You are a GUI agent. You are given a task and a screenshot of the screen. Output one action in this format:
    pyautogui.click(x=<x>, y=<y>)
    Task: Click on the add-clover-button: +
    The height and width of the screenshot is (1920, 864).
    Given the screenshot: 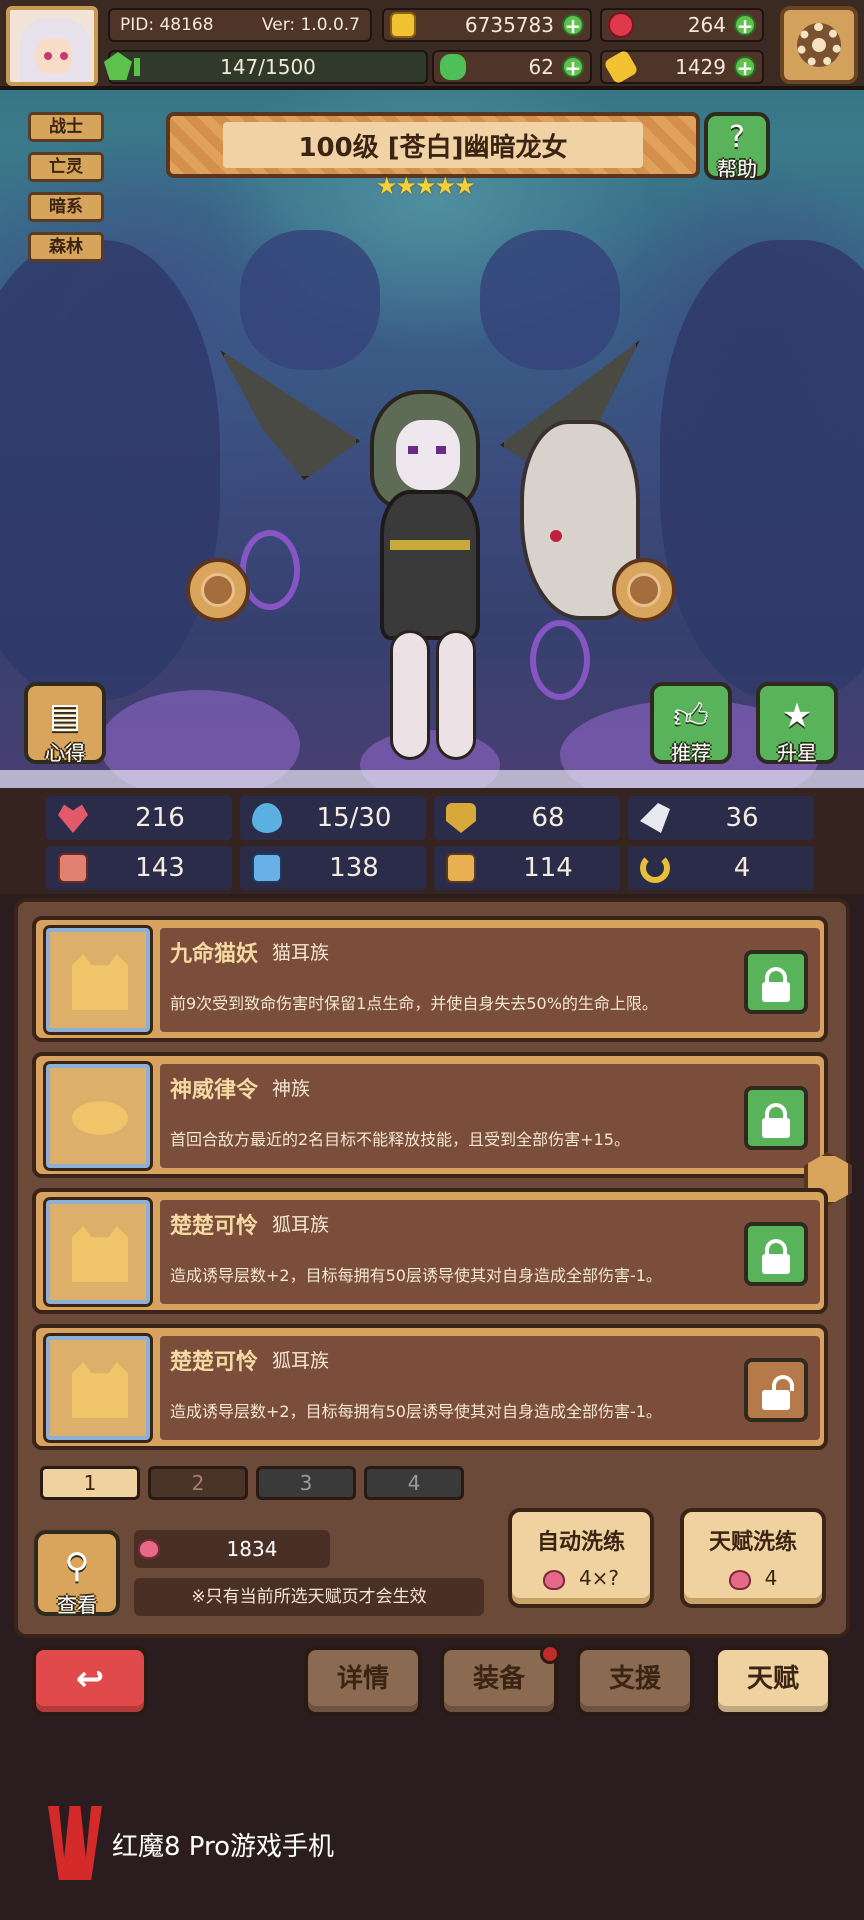 What is the action you would take?
    pyautogui.click(x=573, y=67)
    